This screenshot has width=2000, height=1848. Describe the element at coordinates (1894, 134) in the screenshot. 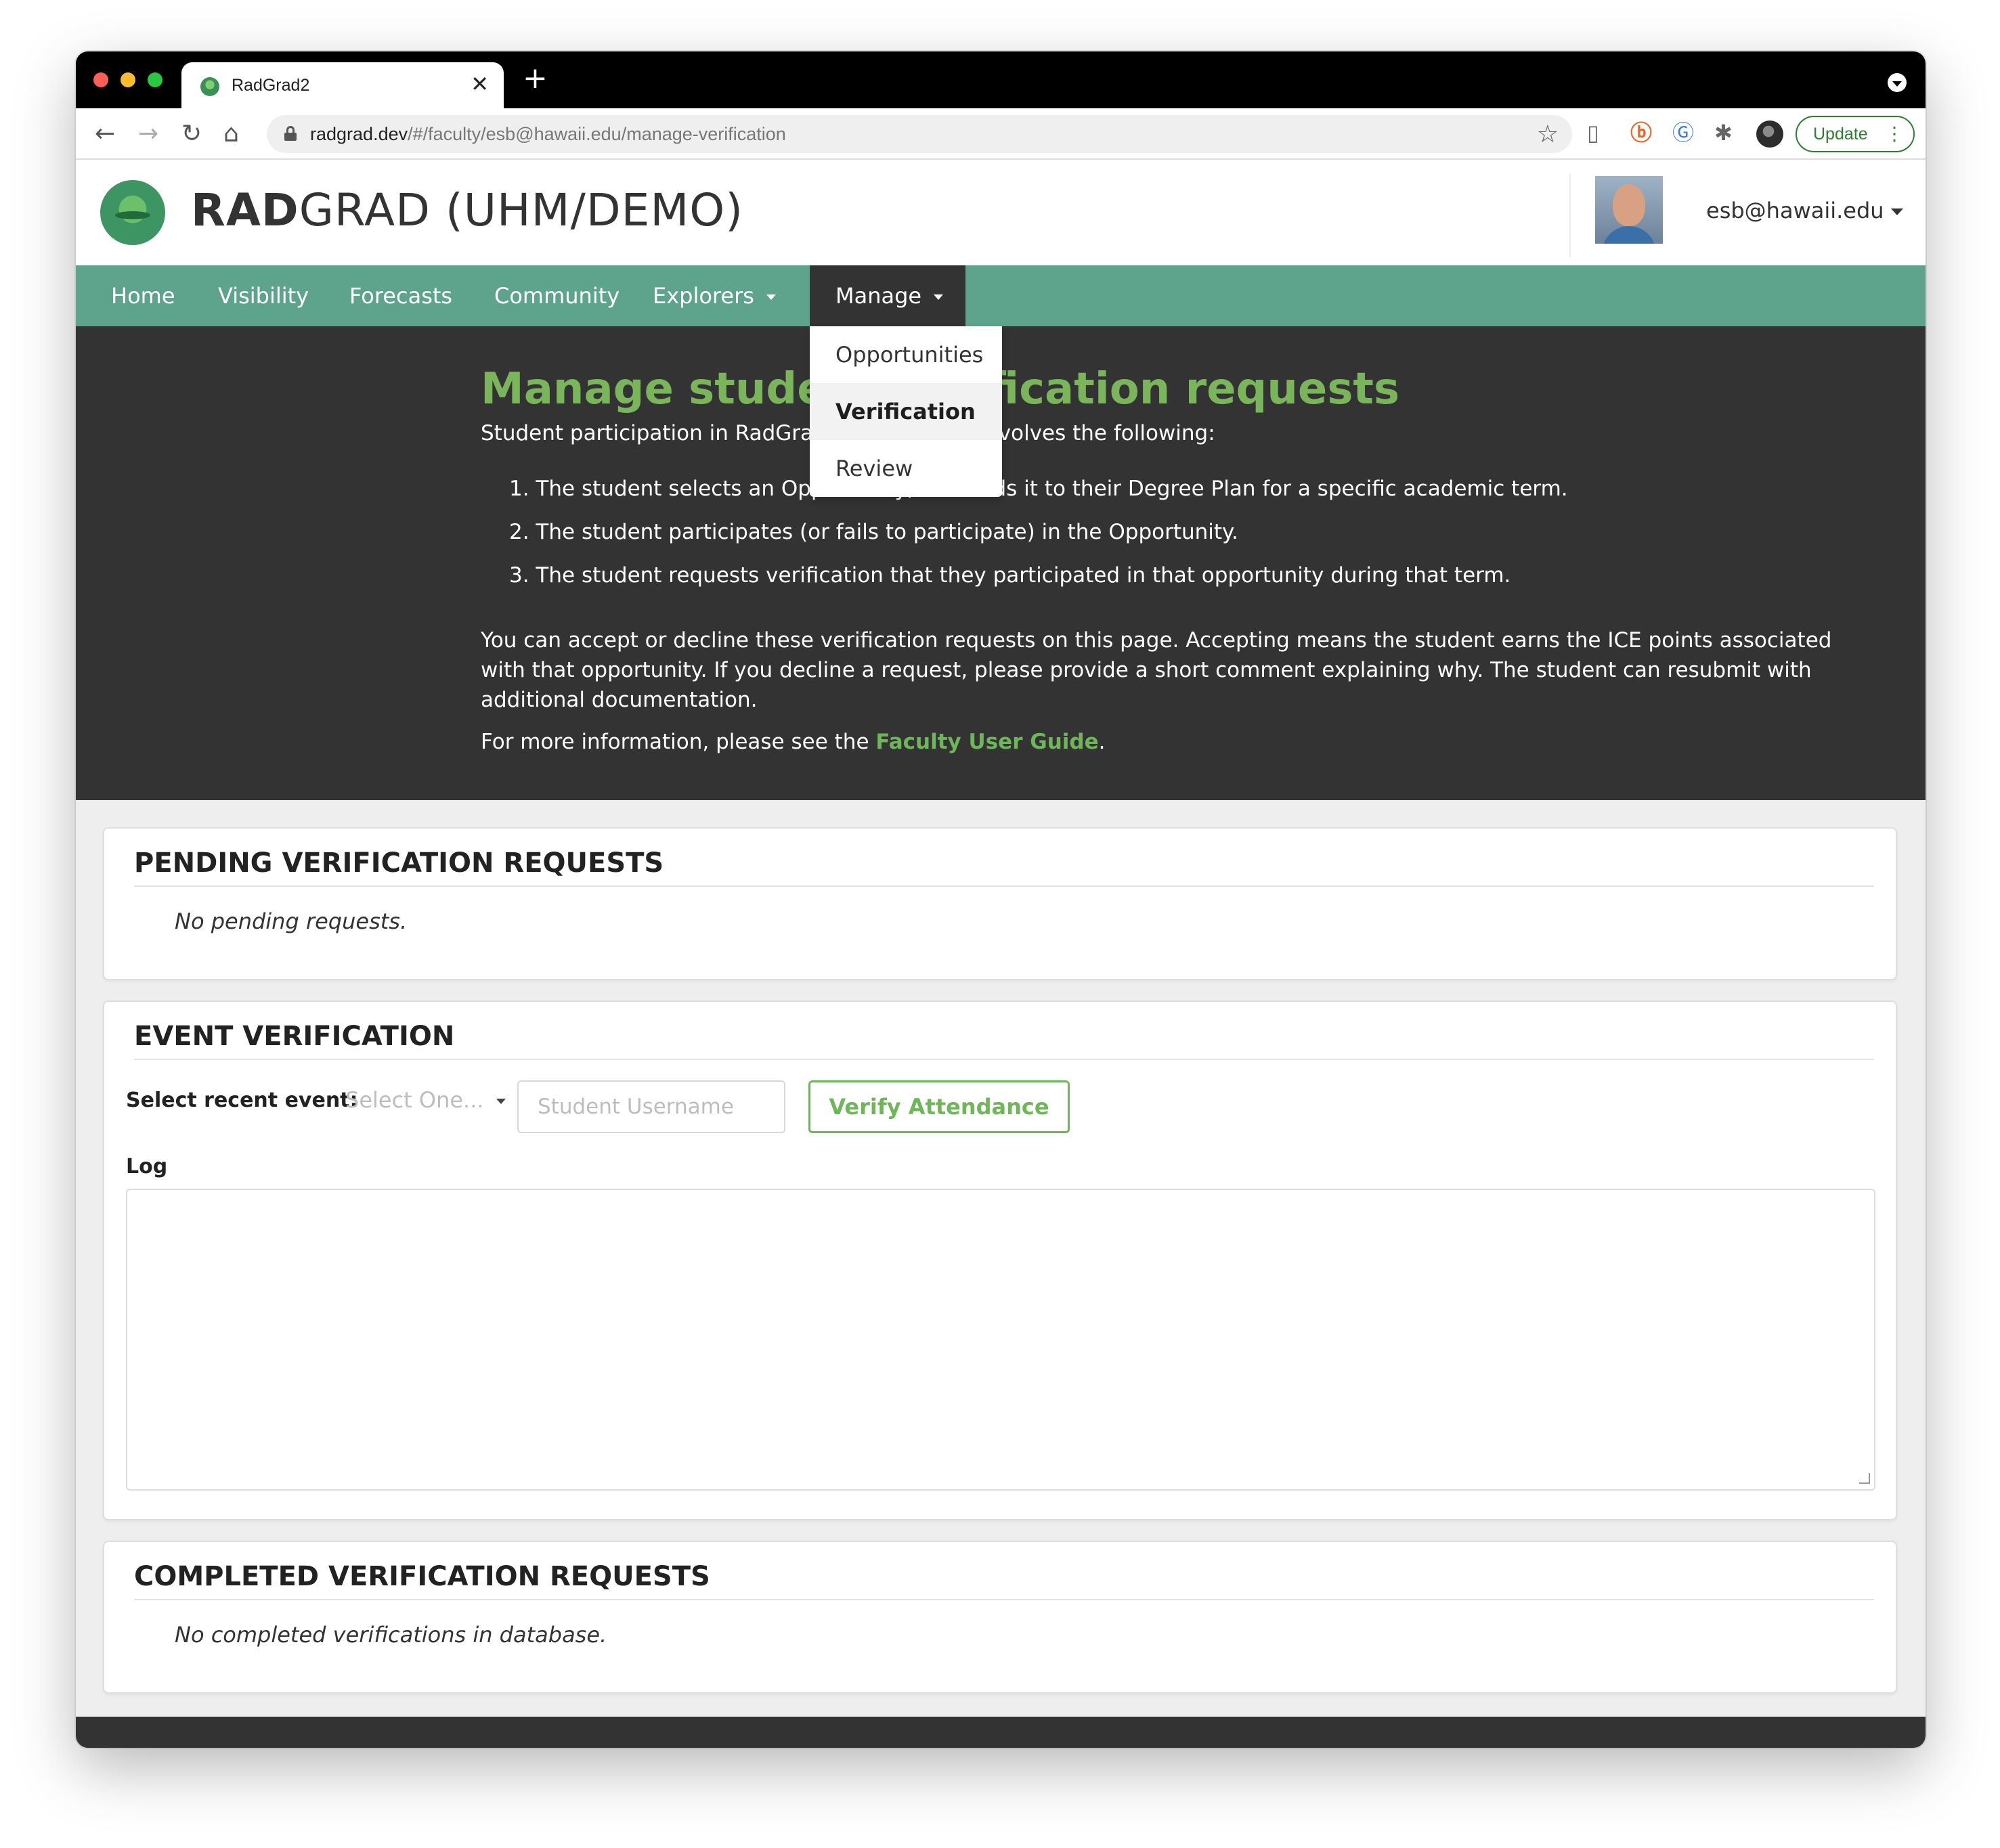

I see `more-icon: ⋮` at that location.